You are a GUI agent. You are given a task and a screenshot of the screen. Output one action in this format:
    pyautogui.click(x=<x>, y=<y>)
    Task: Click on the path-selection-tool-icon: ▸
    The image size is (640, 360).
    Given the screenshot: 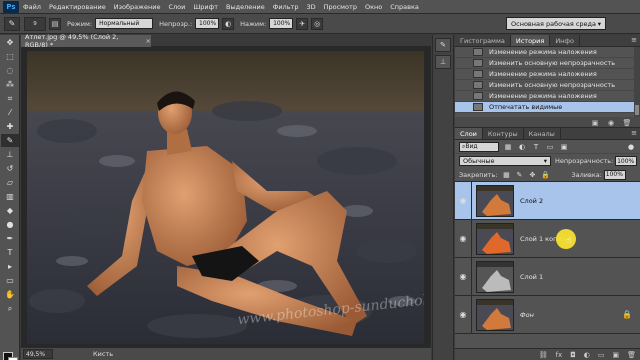 What is the action you would take?
    pyautogui.click(x=10, y=266)
    